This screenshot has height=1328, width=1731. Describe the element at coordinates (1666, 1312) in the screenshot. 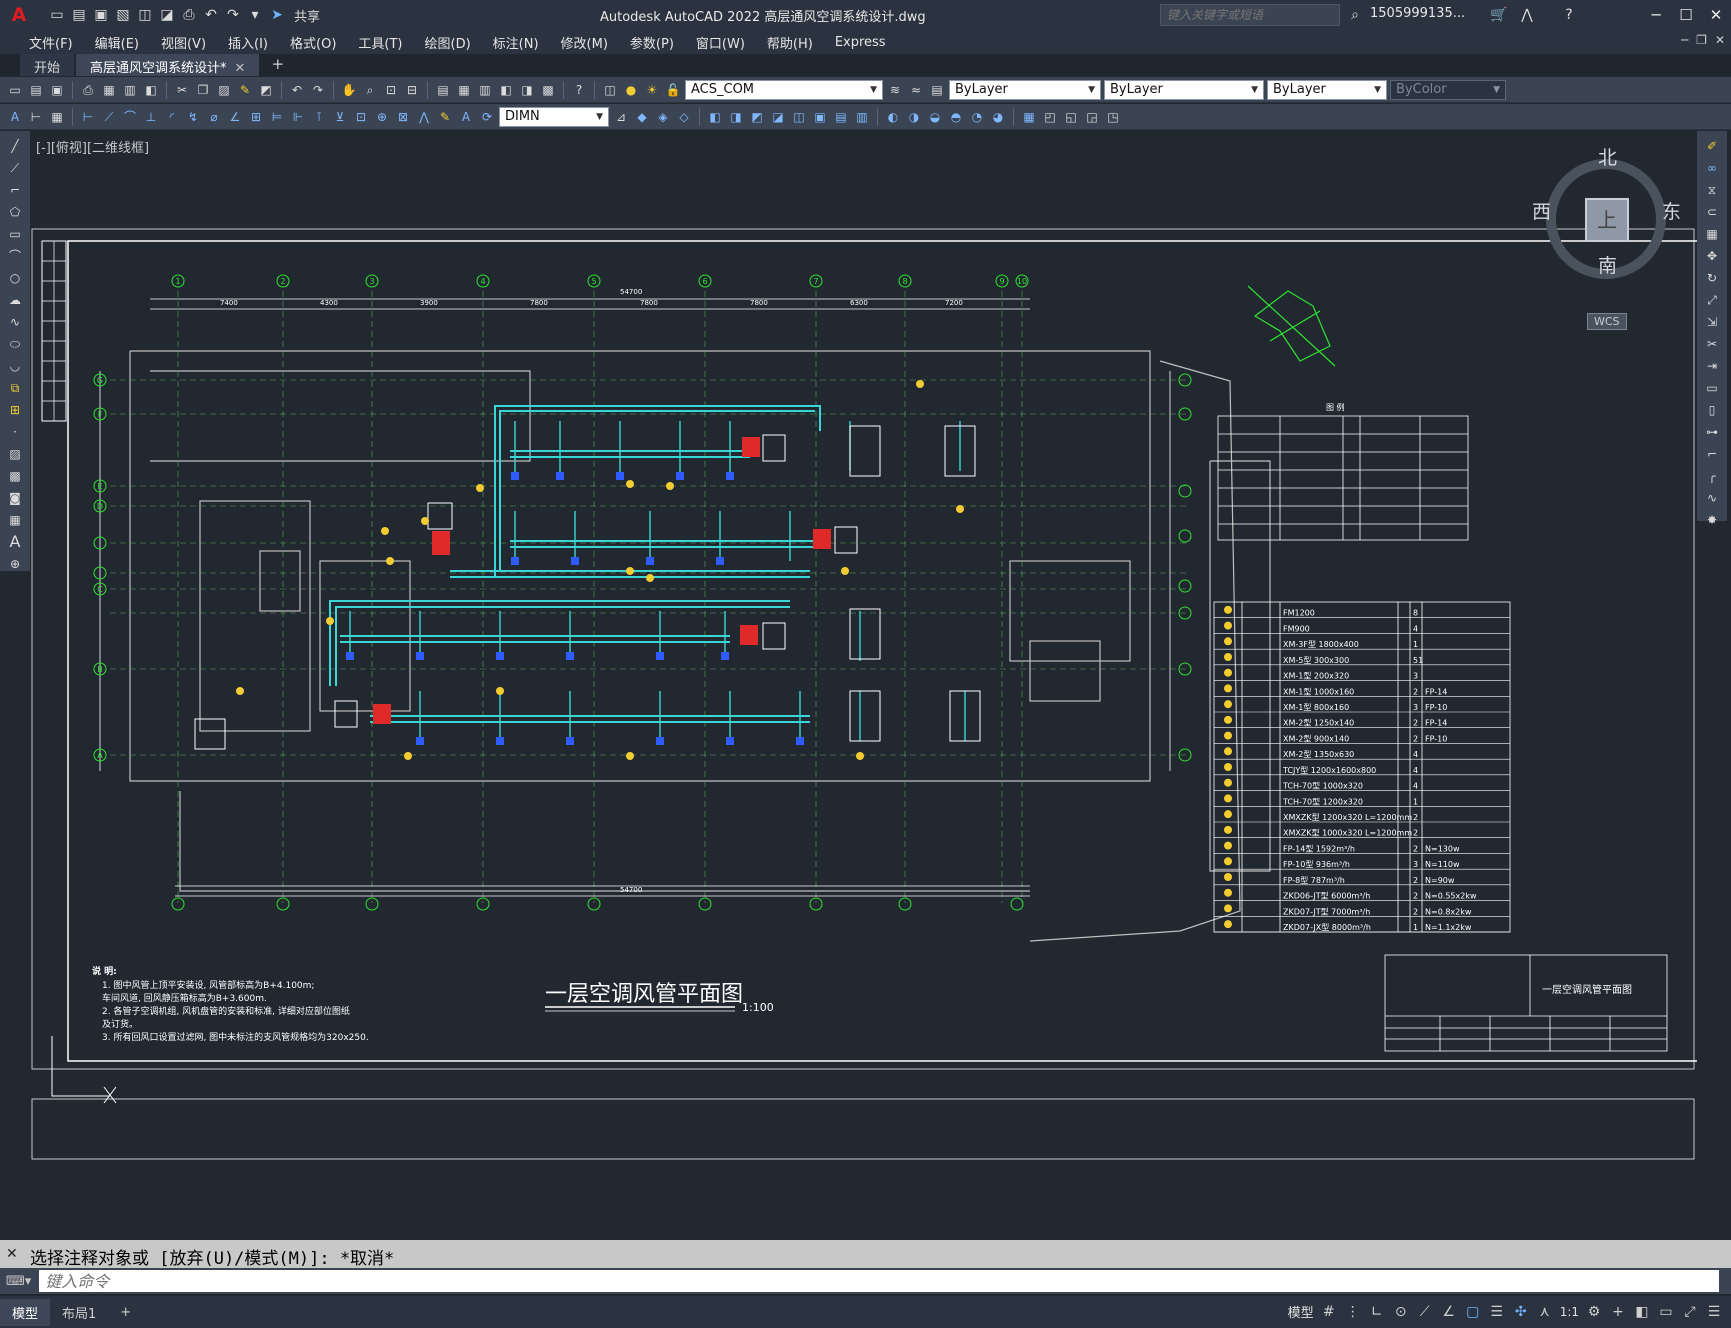

I see `hardware-acceleration-icon: ▭` at that location.